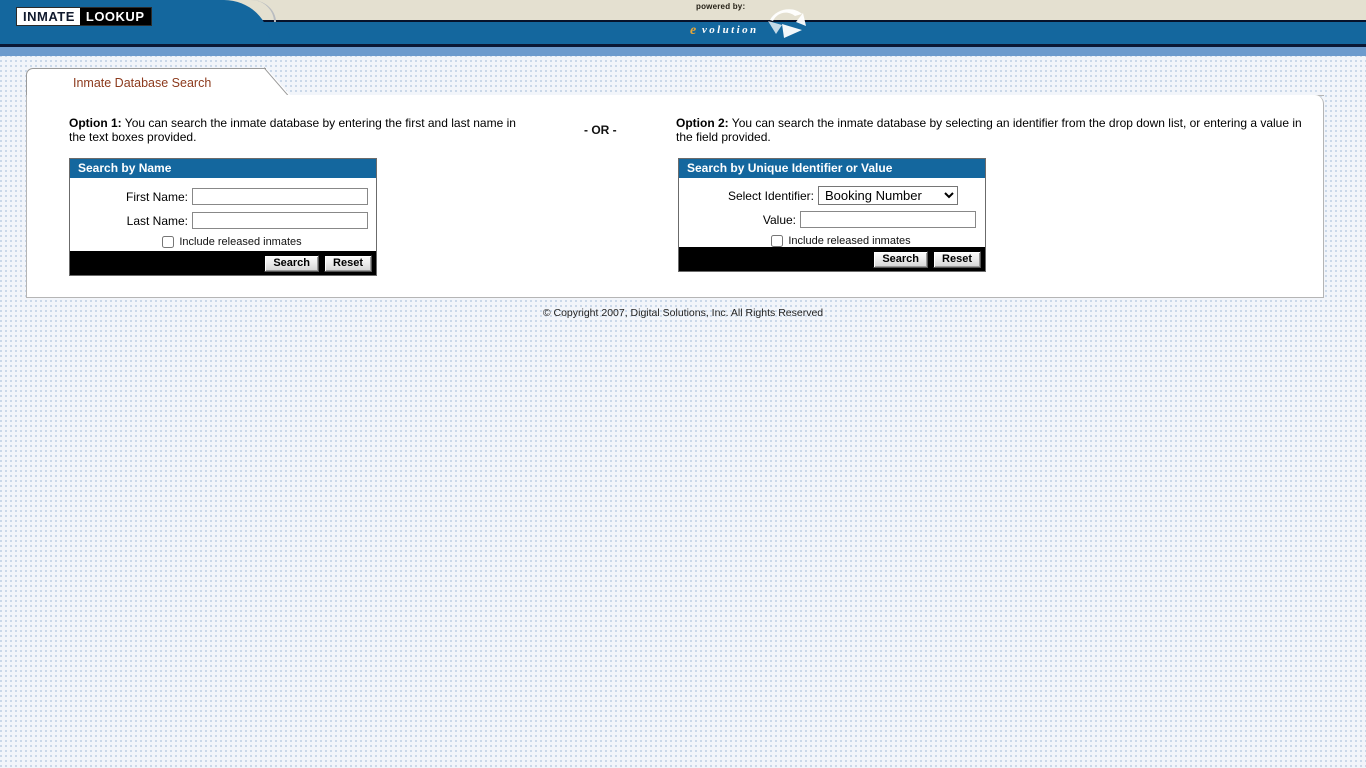  I want to click on tab-inmate-database-search: Inmate Database Search, so click(159, 82).